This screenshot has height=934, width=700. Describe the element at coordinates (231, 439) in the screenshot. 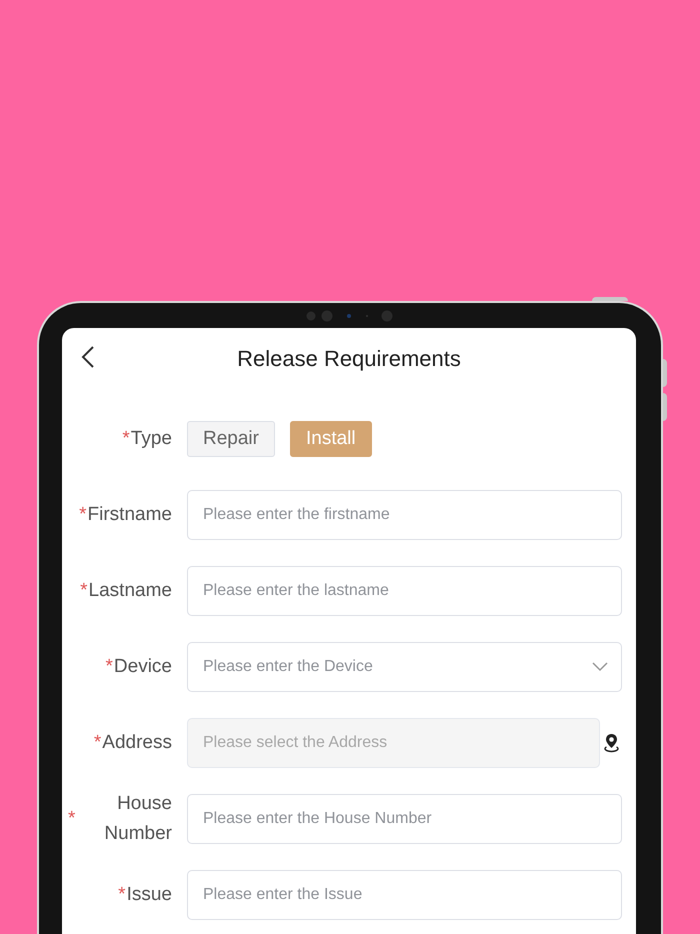

I see `type-option: Repair` at that location.